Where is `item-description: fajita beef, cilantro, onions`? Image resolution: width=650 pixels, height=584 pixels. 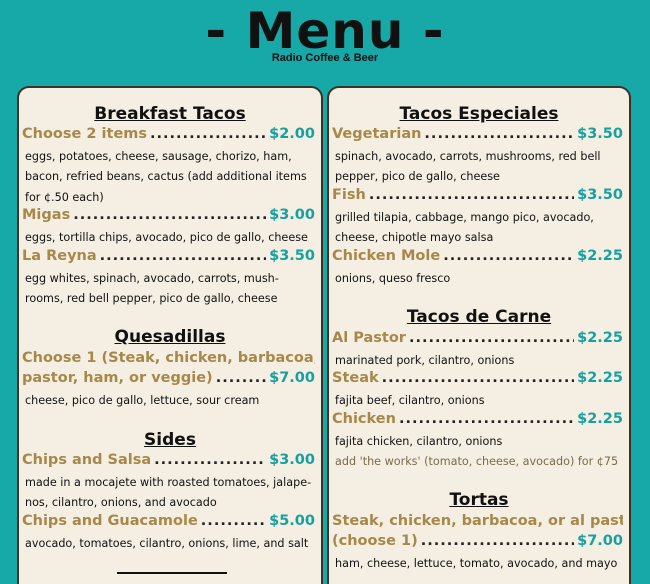
item-description: fajita beef, cilantro, onions is located at coordinates (410, 400).